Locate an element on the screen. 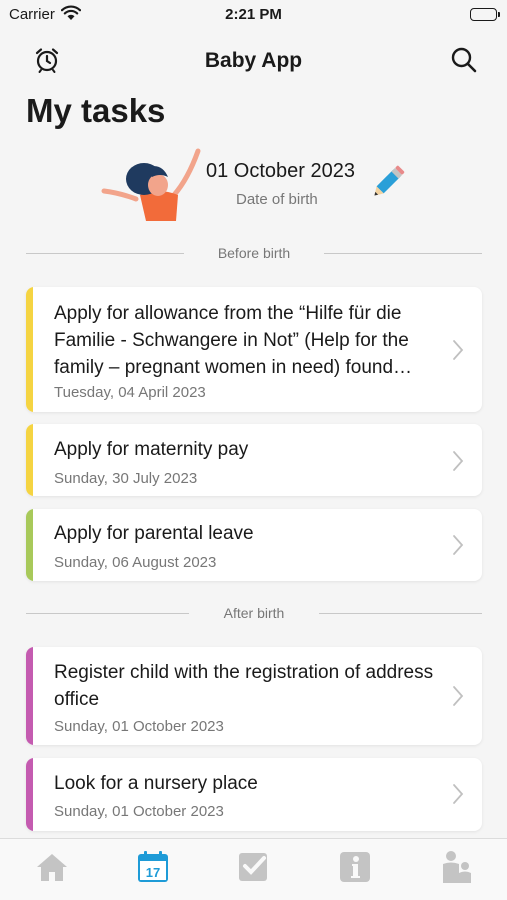 The image size is (507, 900). calendar-icon: 17 is located at coordinates (153, 867).